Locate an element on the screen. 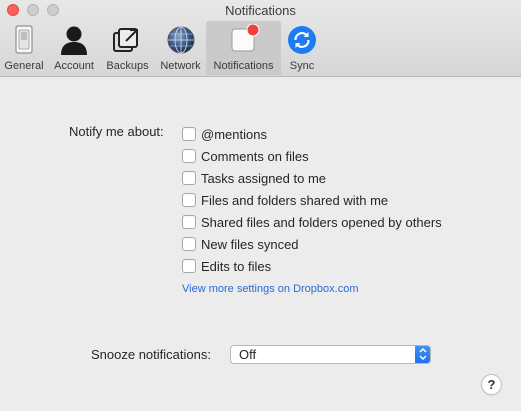 Image resolution: width=521 pixels, height=411 pixels. shared-opened-checkbox is located at coordinates (189, 222).